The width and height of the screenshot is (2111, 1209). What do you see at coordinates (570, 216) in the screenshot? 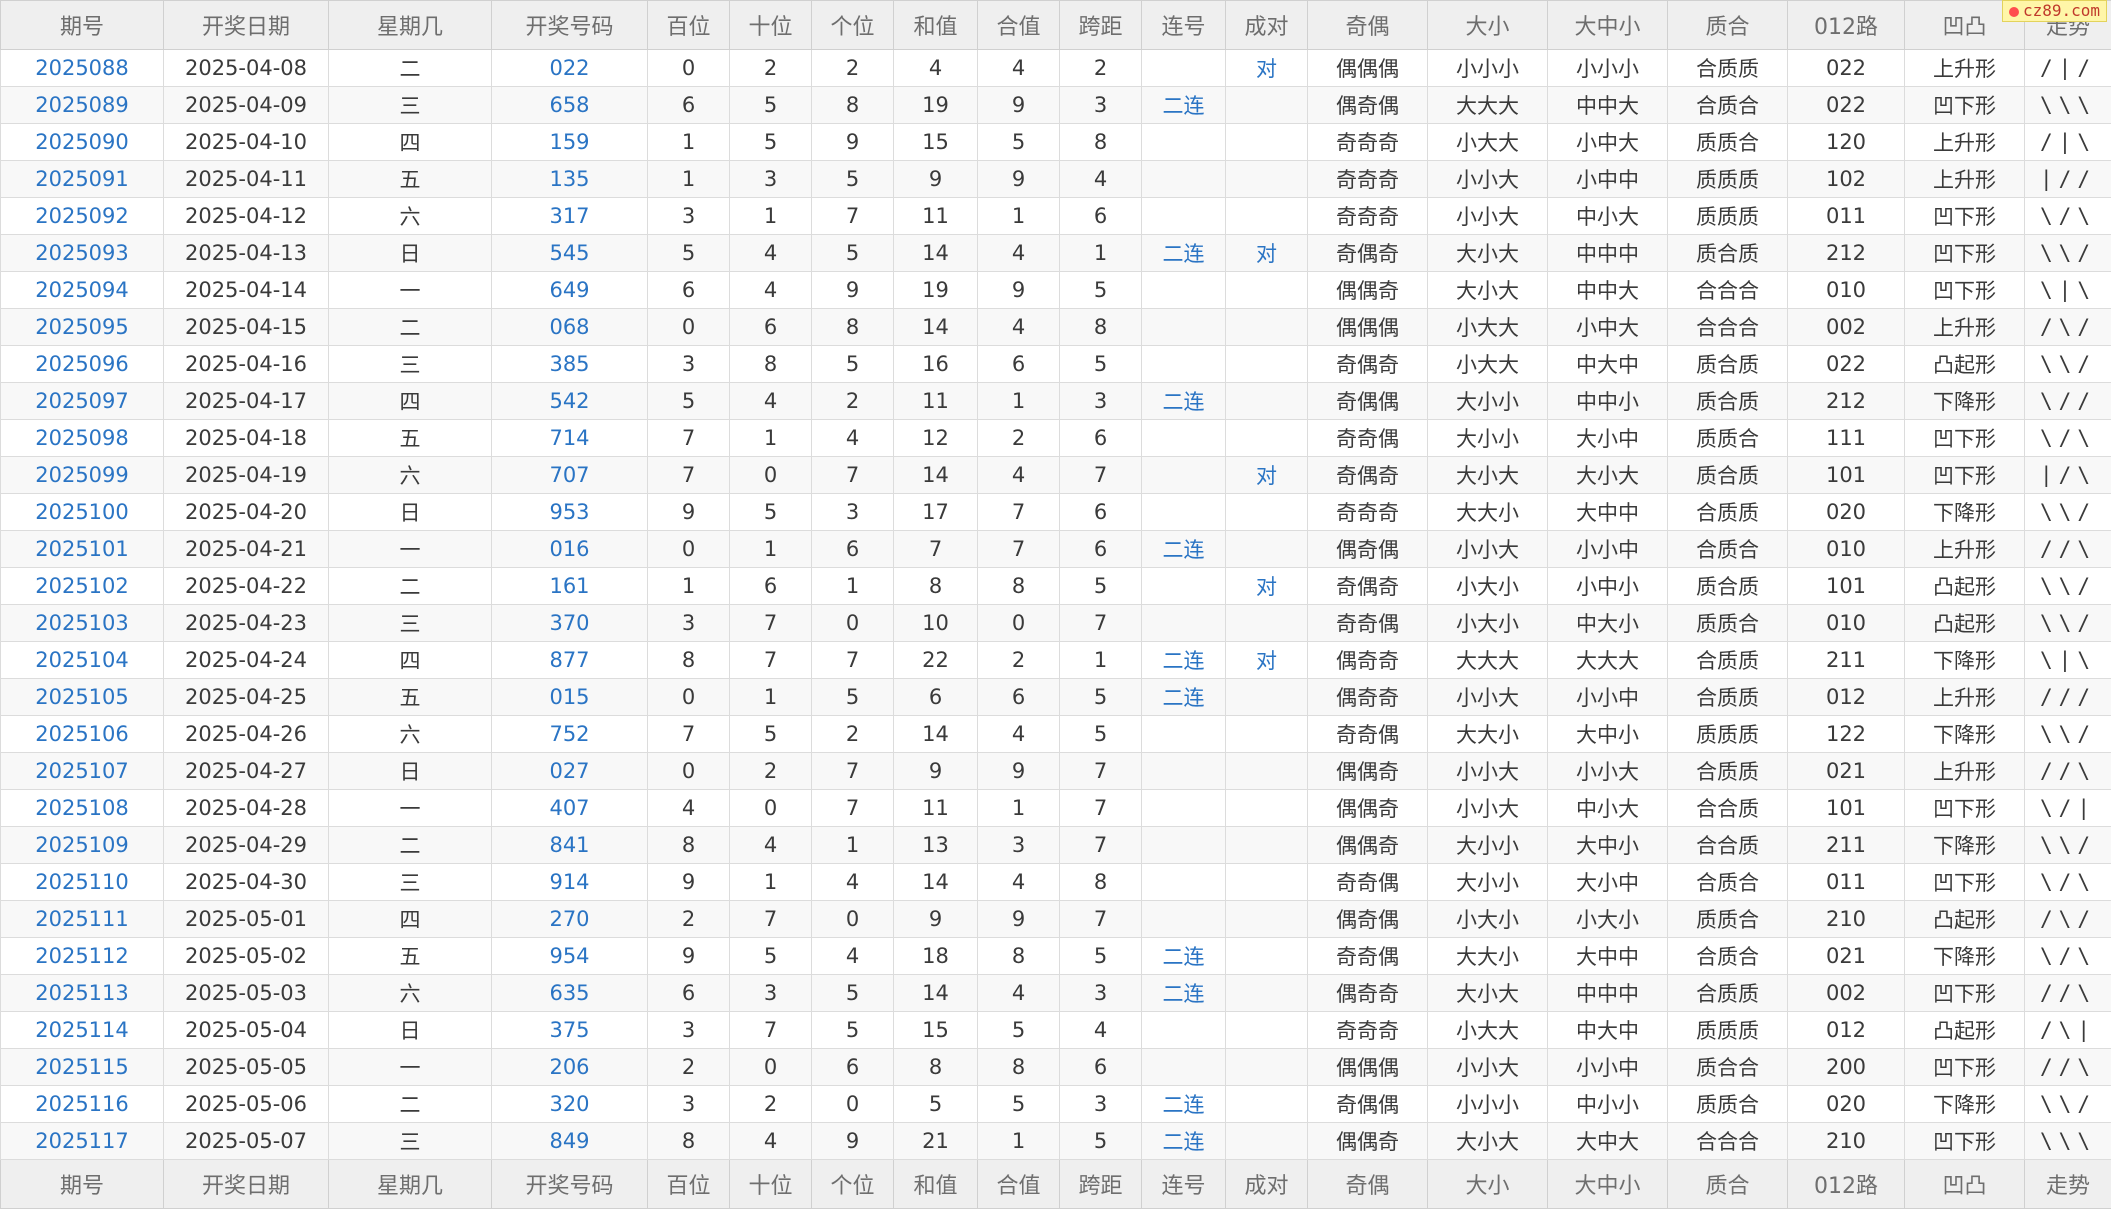
I see `cell-numbers: 317` at bounding box center [570, 216].